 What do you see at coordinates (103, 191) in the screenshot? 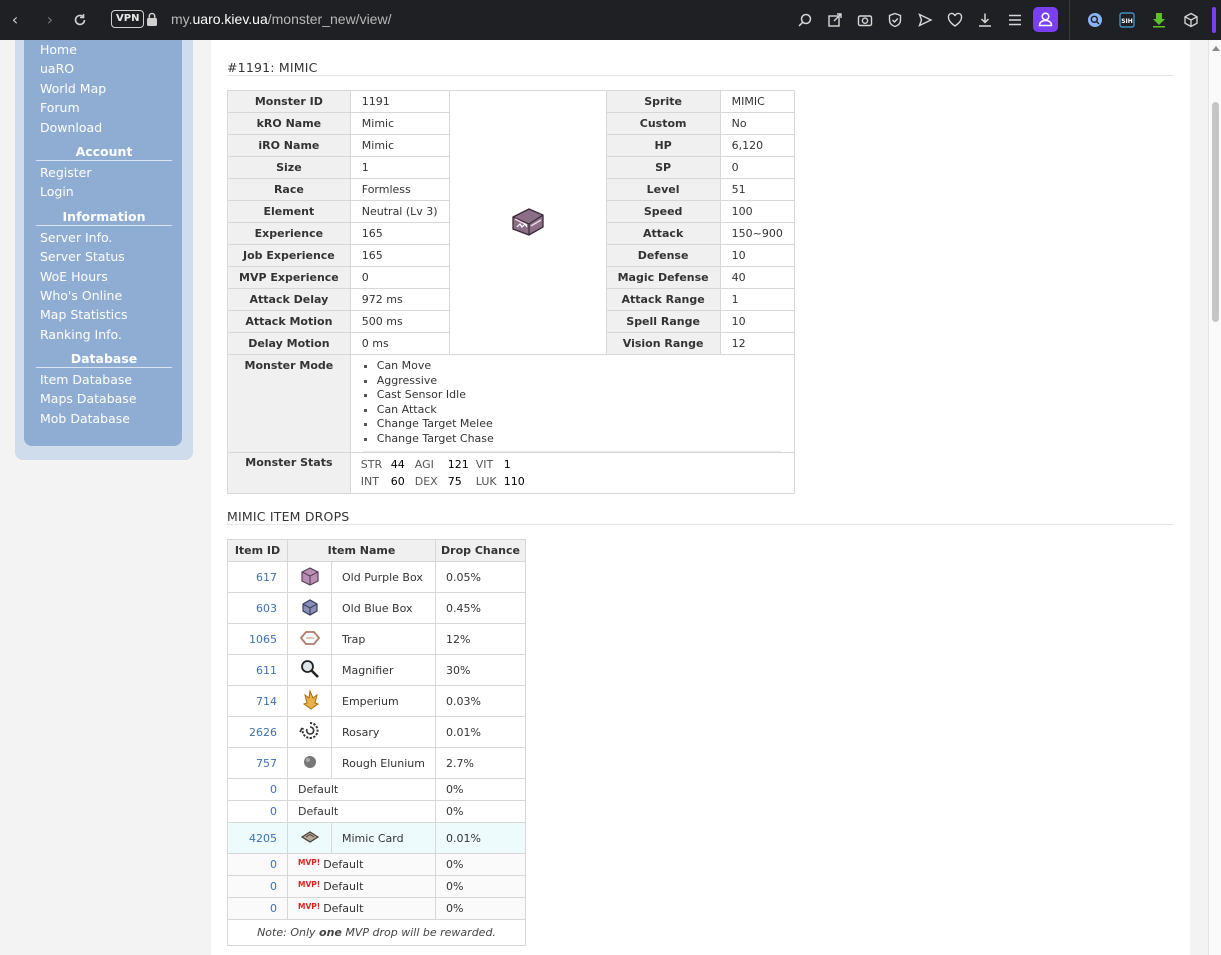
I see `nav-login: Login` at bounding box center [103, 191].